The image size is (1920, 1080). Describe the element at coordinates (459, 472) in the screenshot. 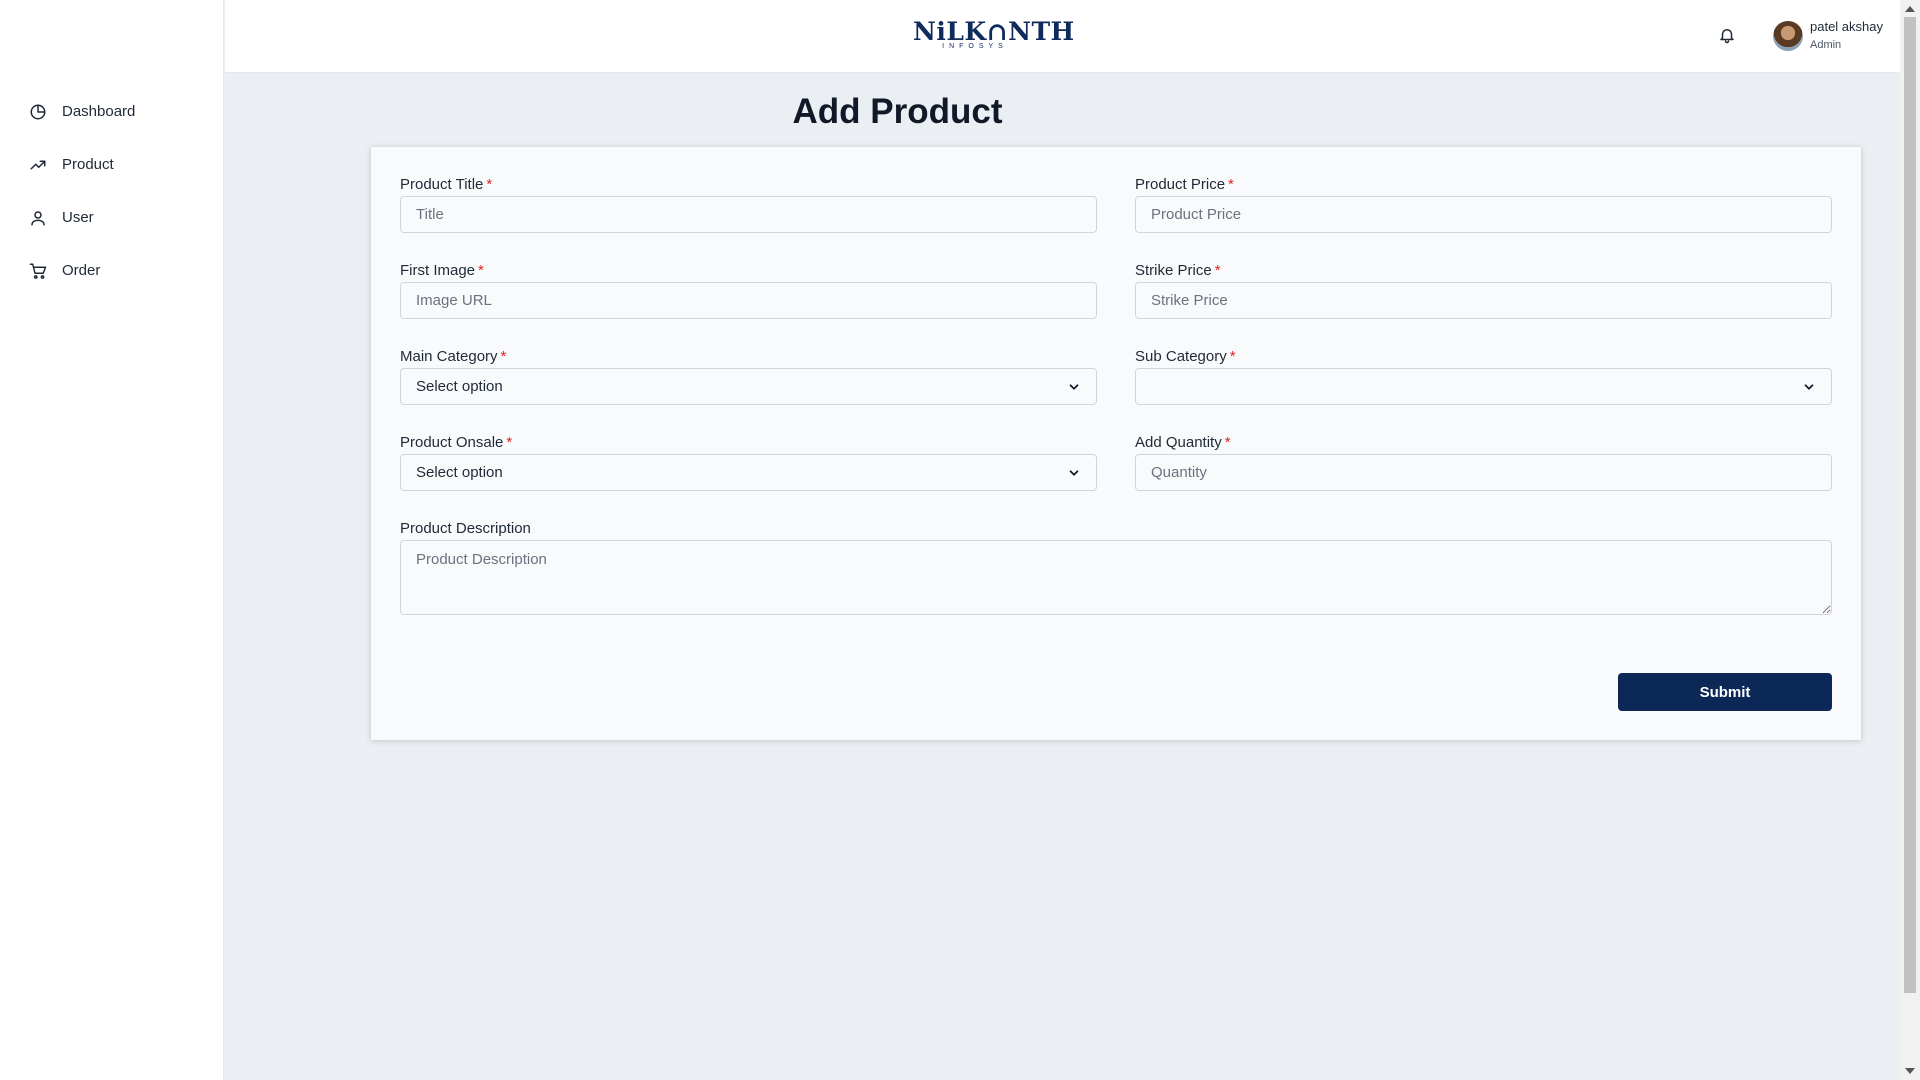

I see `product-onsale-value: Select option` at that location.